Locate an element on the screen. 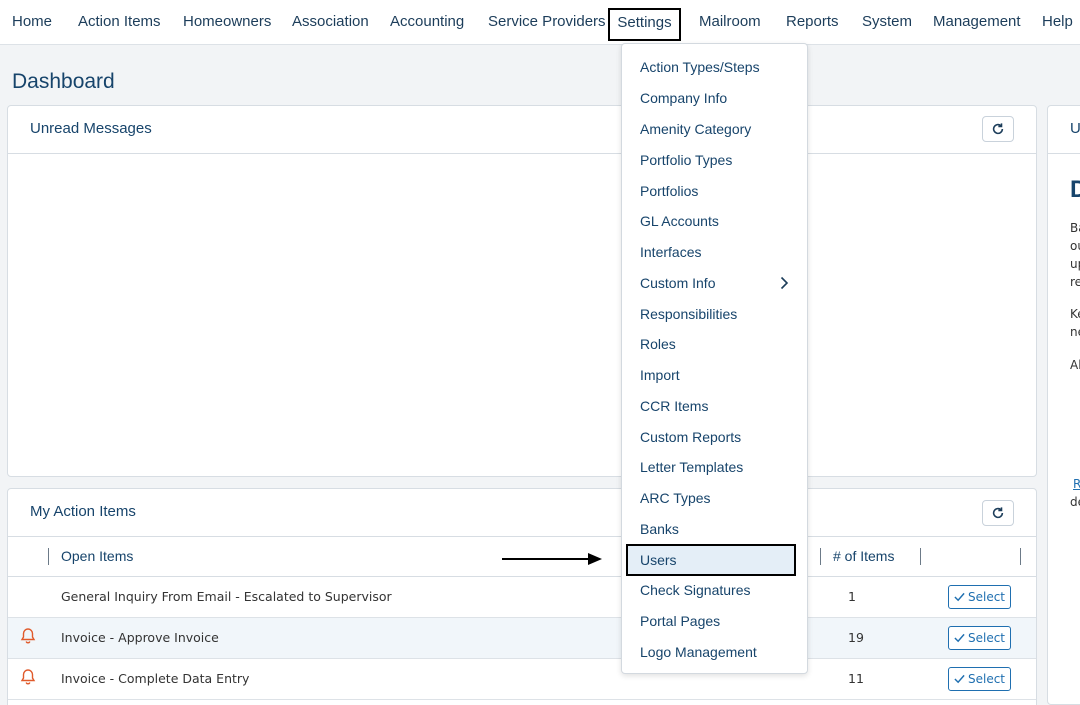 This screenshot has width=1080, height=705. menu-item-gl-accounts: GL Accounts is located at coordinates (714, 221).